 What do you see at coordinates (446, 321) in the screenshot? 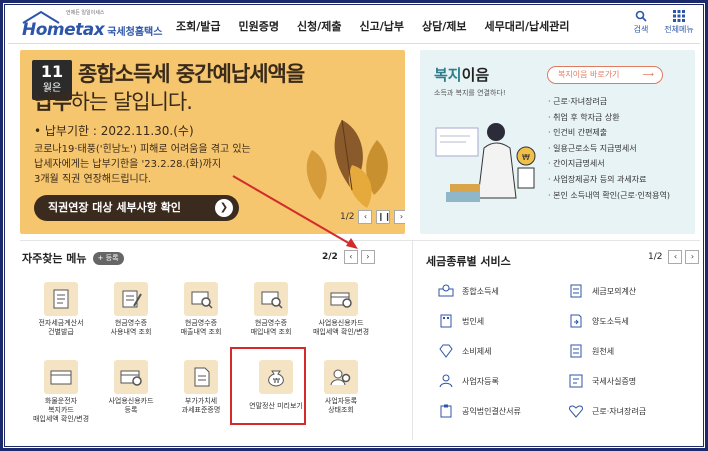
I see `building-icon` at bounding box center [446, 321].